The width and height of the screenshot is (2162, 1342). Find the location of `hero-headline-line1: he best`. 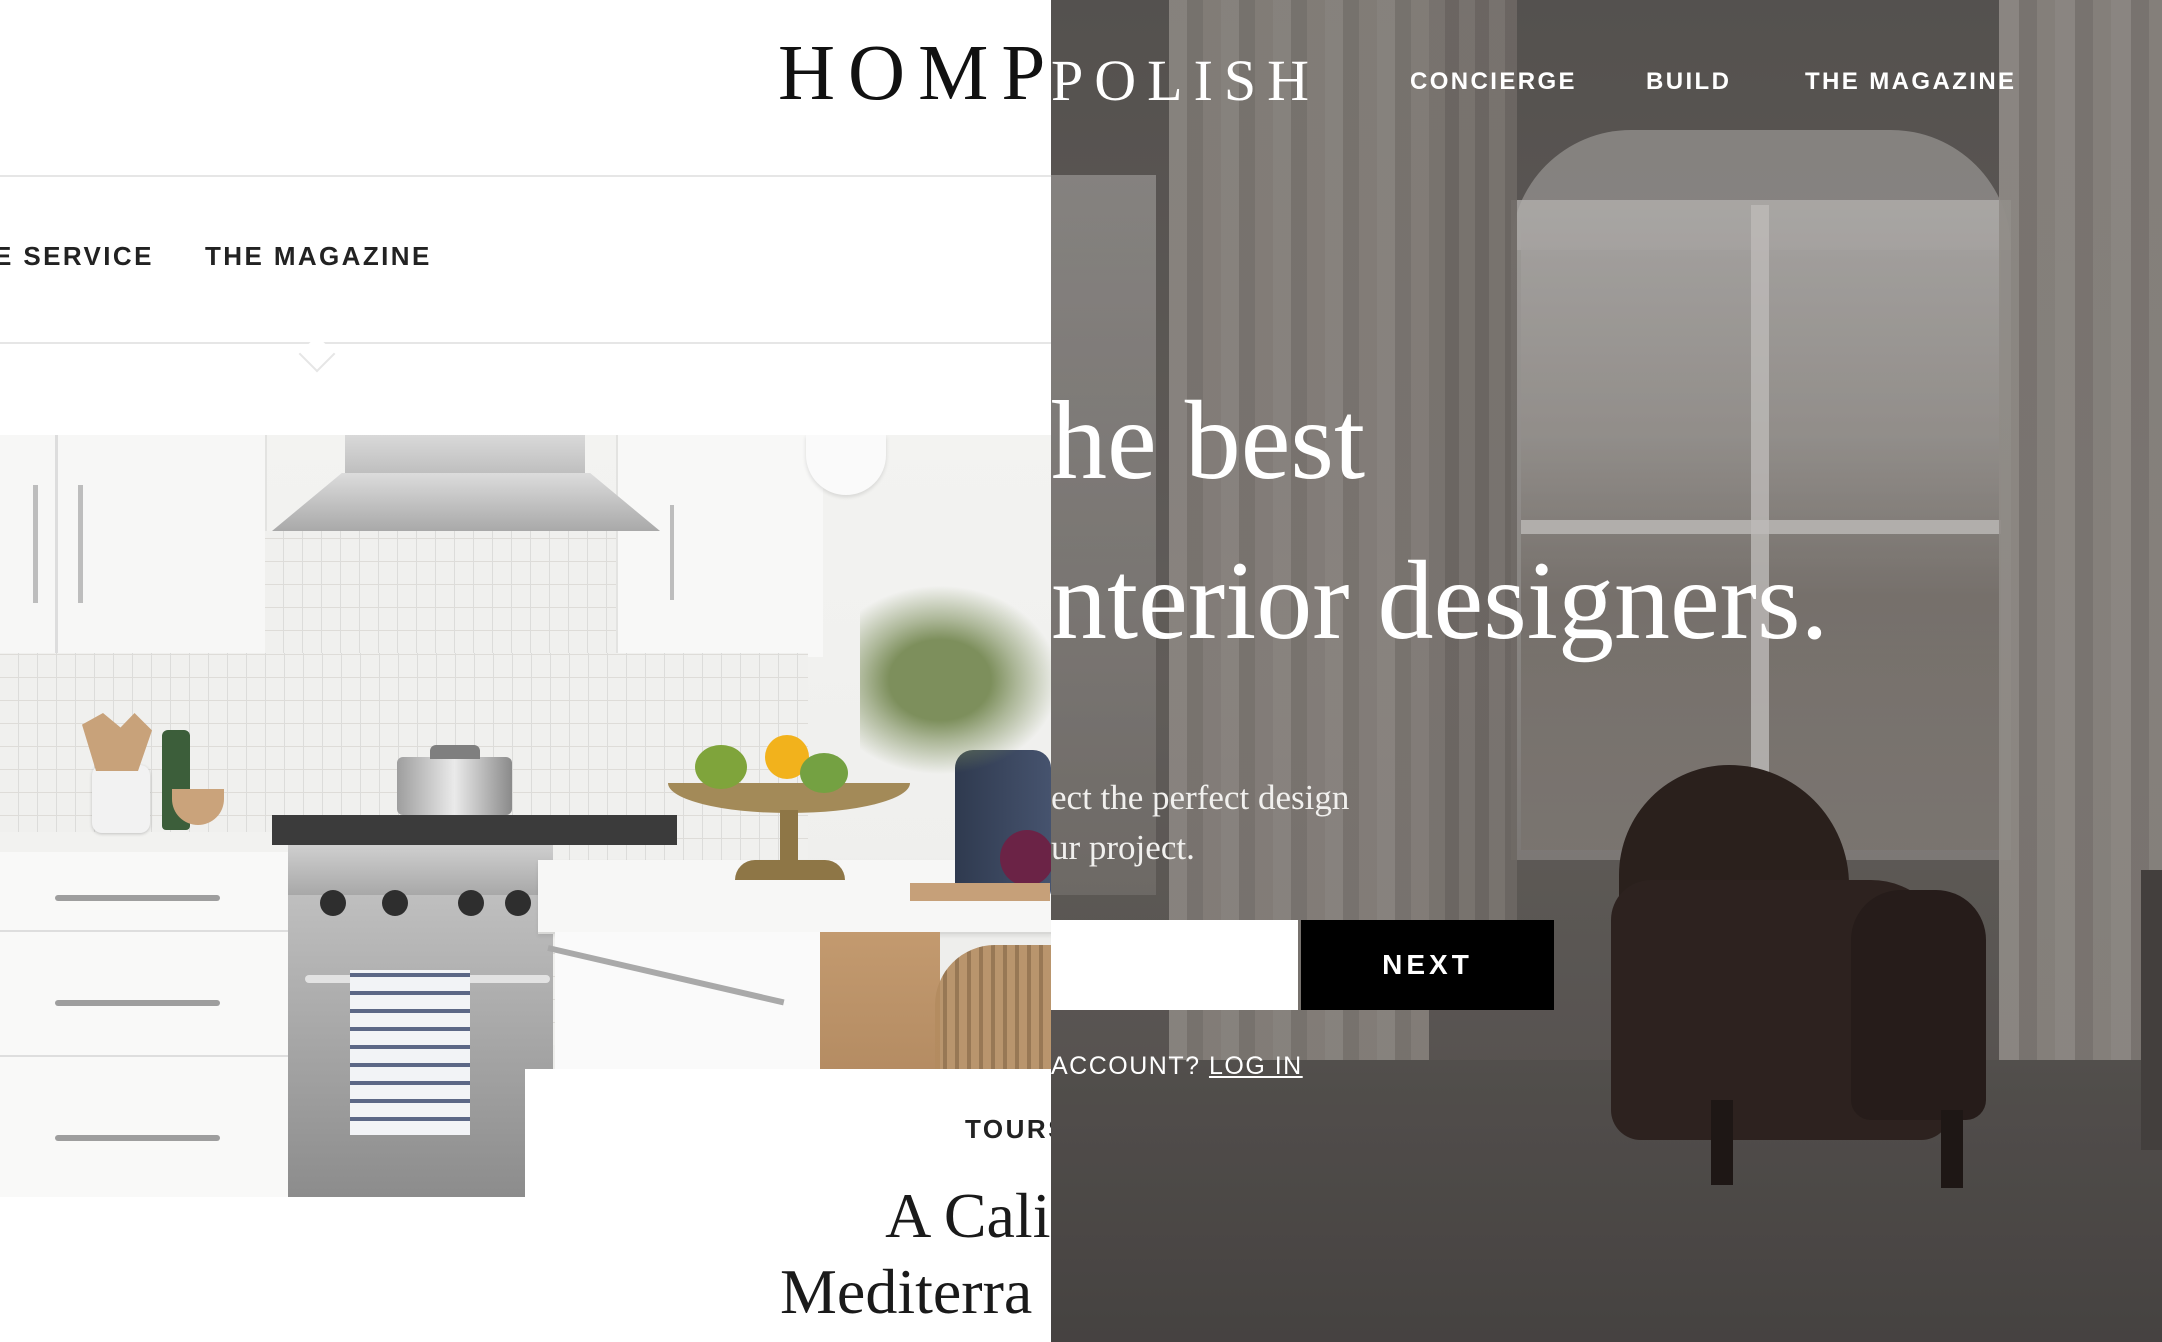

hero-headline-line1: he best is located at coordinates (1208, 441).